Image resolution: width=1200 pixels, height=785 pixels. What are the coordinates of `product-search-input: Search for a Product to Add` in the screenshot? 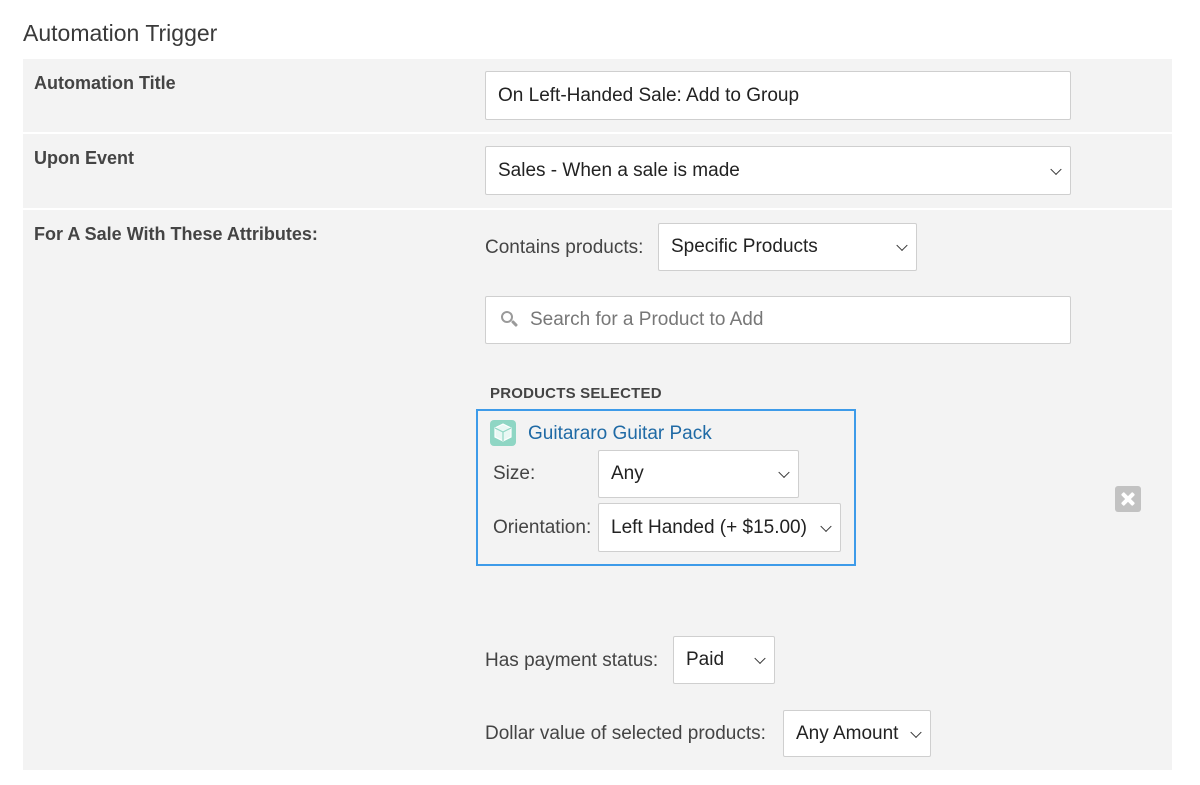 It's located at (778, 320).